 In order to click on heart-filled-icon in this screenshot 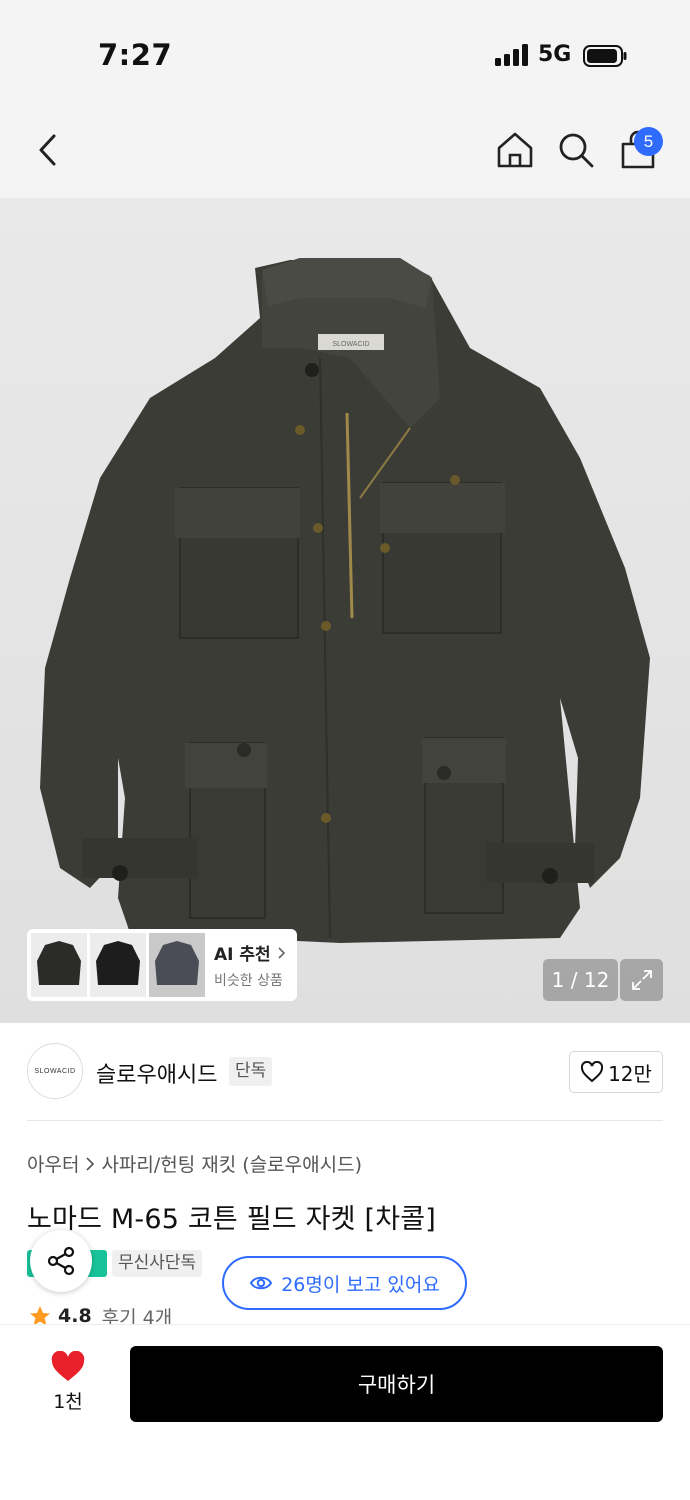, I will do `click(68, 1366)`.